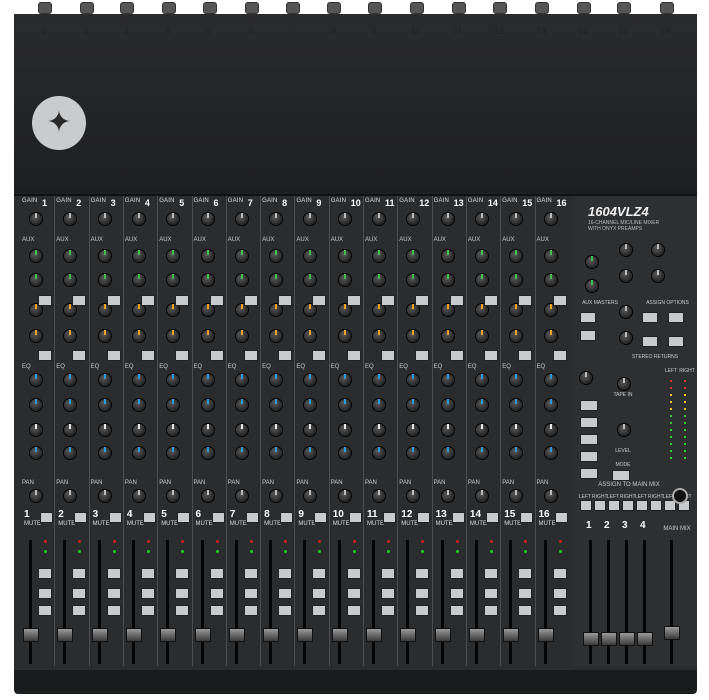 This screenshot has width=709, height=700. I want to click on source-button, so click(589, 456).